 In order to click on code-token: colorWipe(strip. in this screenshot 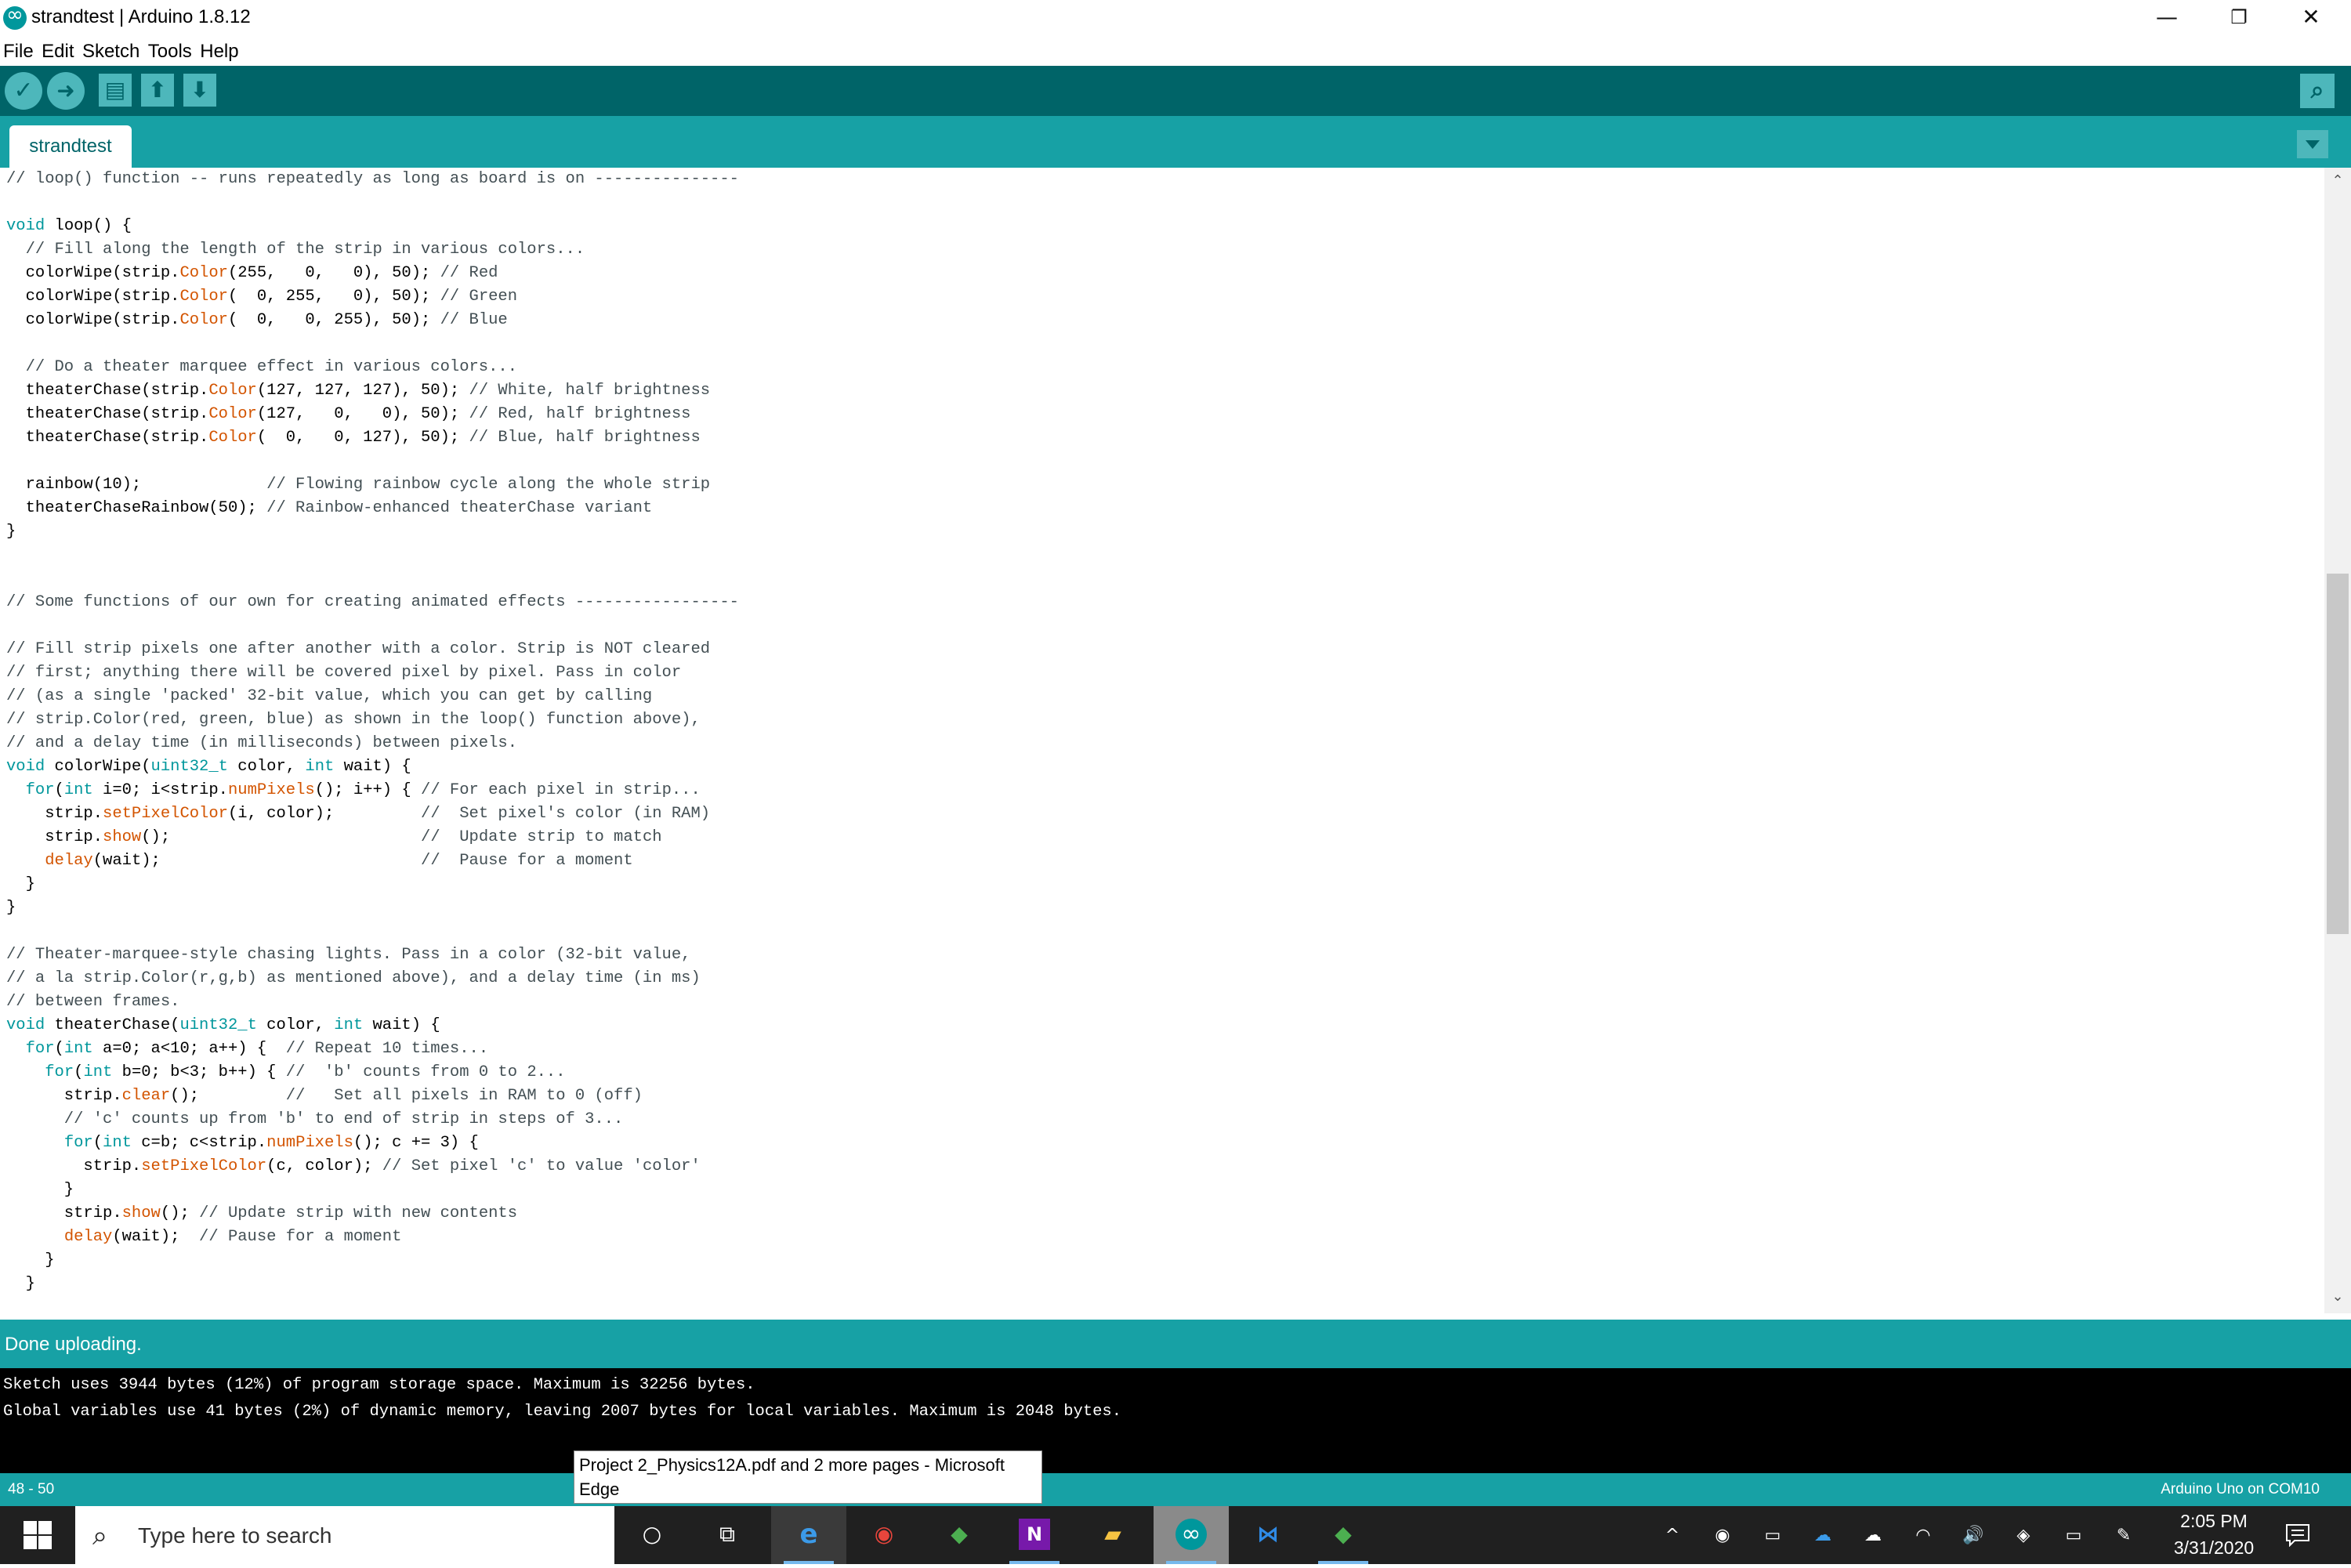, I will do `click(93, 273)`.